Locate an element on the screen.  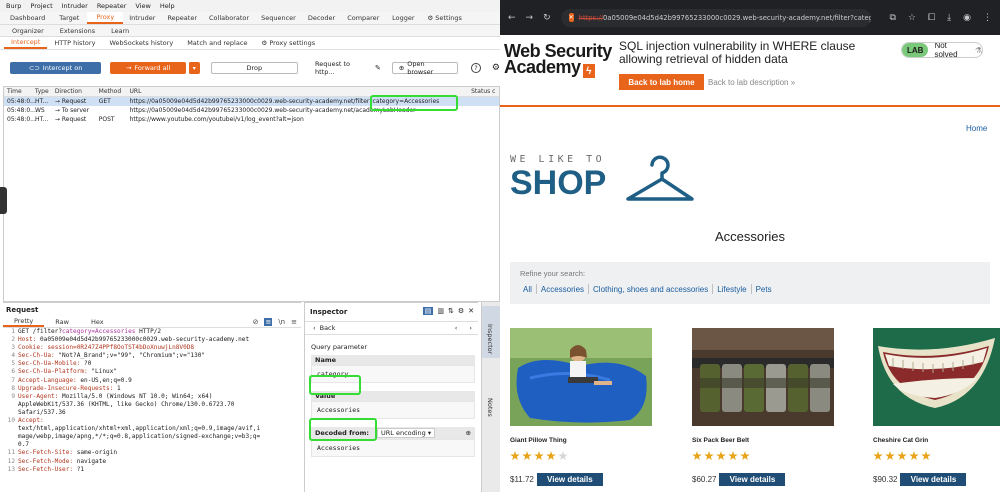
cell-direction-text: Request is located at coordinates (74, 119).